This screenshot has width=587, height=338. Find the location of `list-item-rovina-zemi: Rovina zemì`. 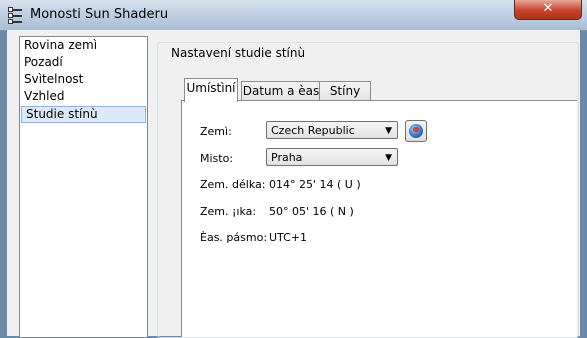

list-item-rovina-zemi: Rovina zemì is located at coordinates (83, 45).